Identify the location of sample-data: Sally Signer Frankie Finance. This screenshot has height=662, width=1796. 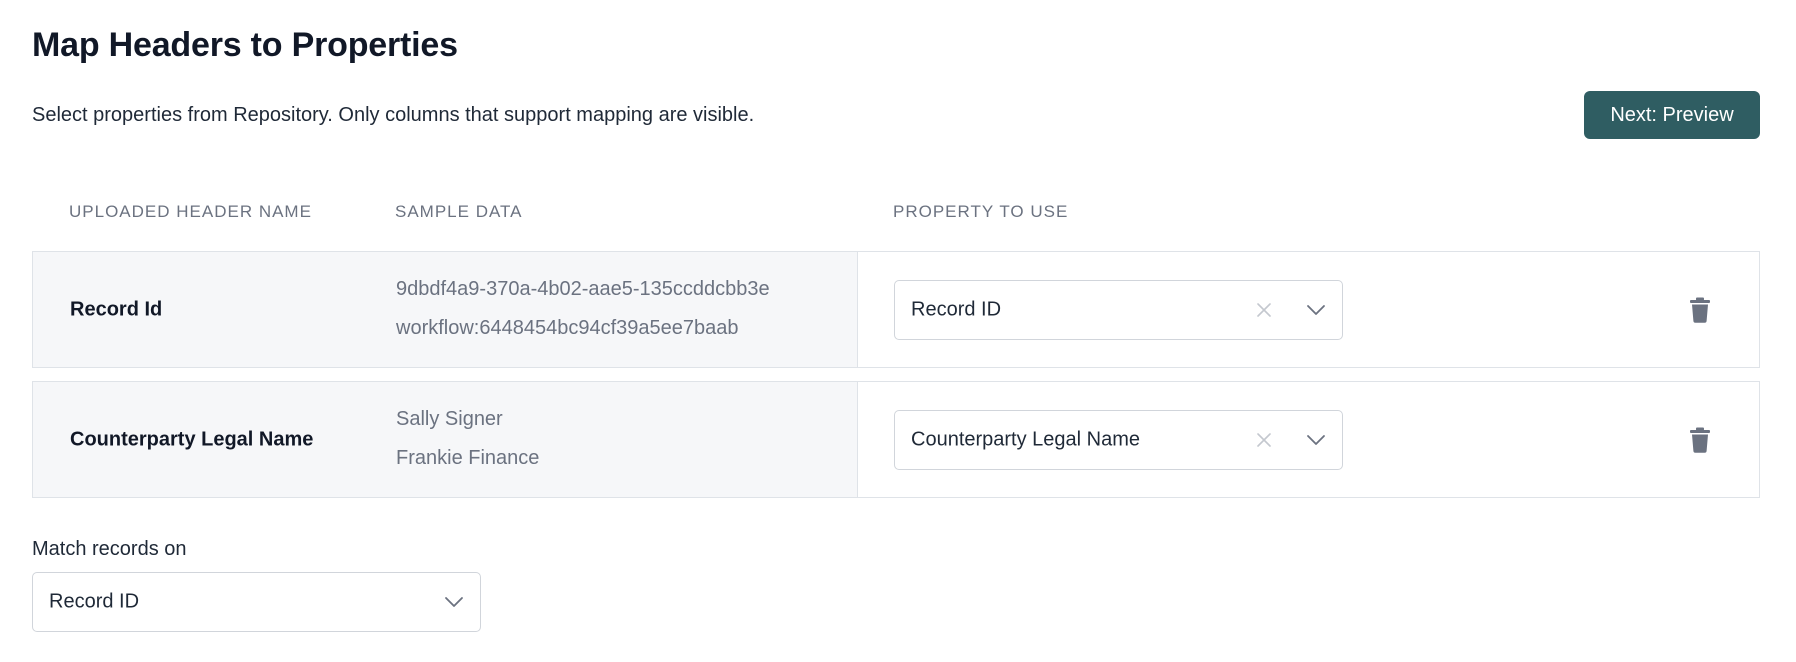
(467, 439).